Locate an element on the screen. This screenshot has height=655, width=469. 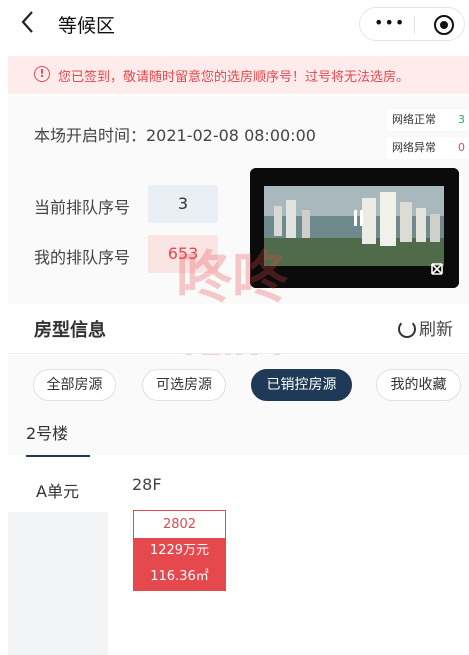
mini-program-capsule: ••• is located at coordinates (412, 24).